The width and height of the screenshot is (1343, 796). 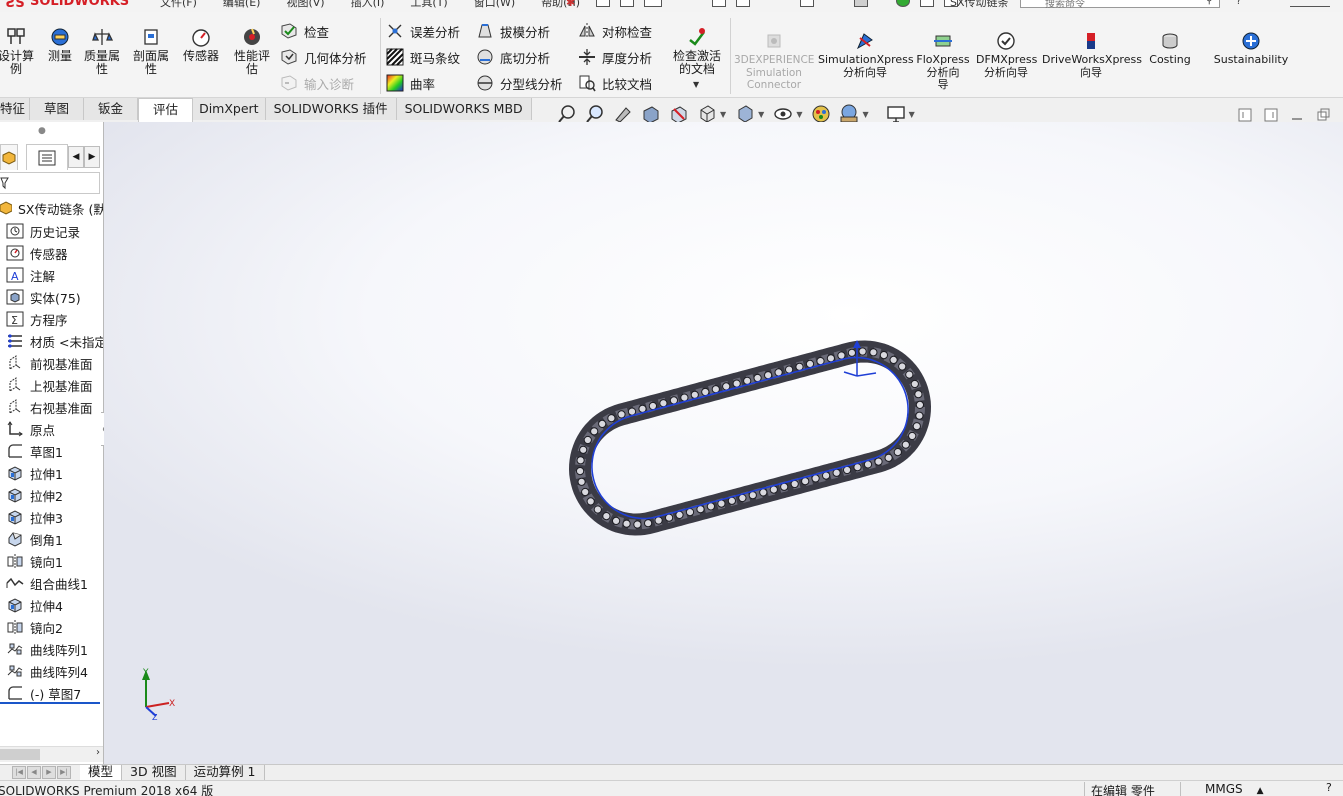 I want to click on menu-insert: 插入(I), so click(x=368, y=4).